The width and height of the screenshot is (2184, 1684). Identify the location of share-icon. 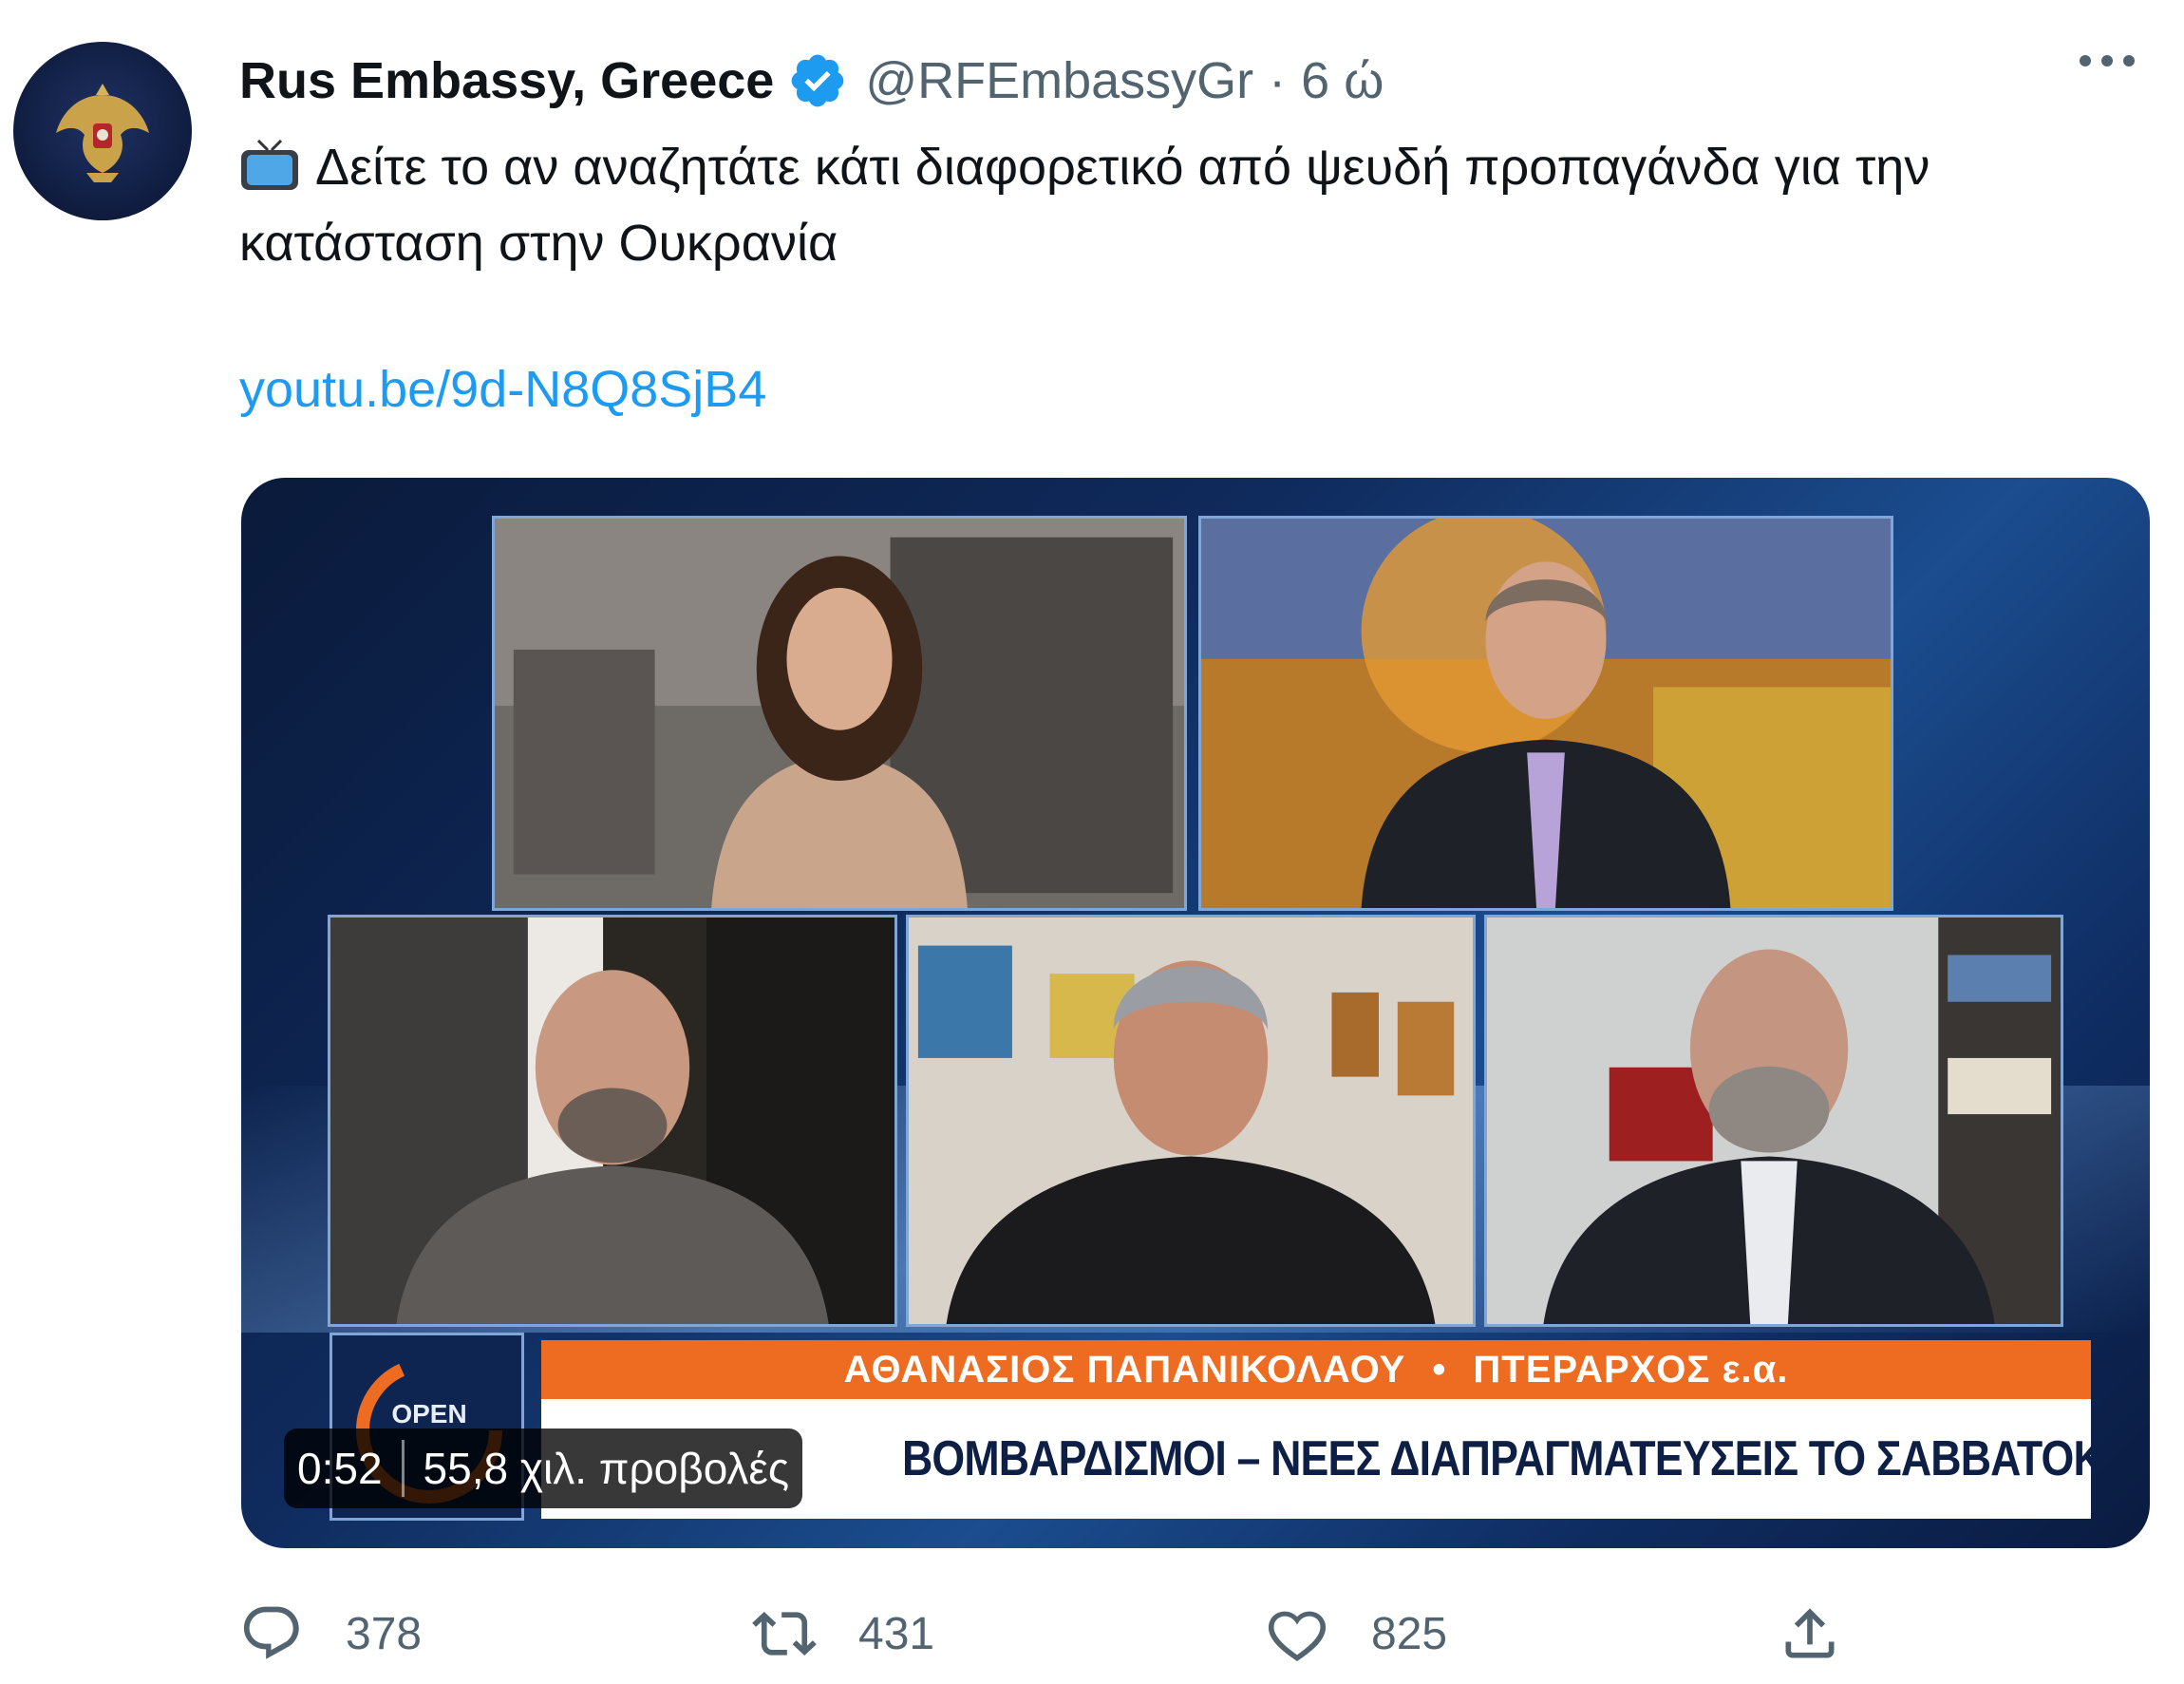
(1810, 1633).